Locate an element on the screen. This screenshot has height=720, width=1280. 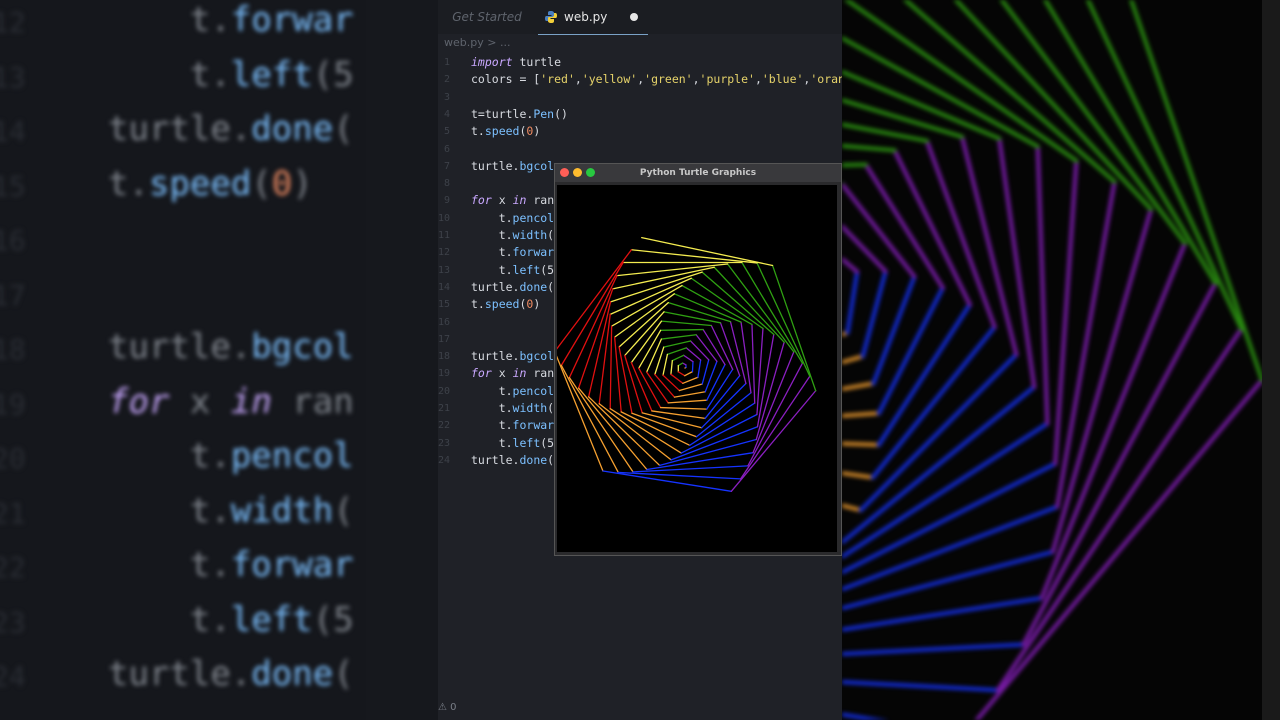
hexagon-spiral-drawing is located at coordinates (687, 364).